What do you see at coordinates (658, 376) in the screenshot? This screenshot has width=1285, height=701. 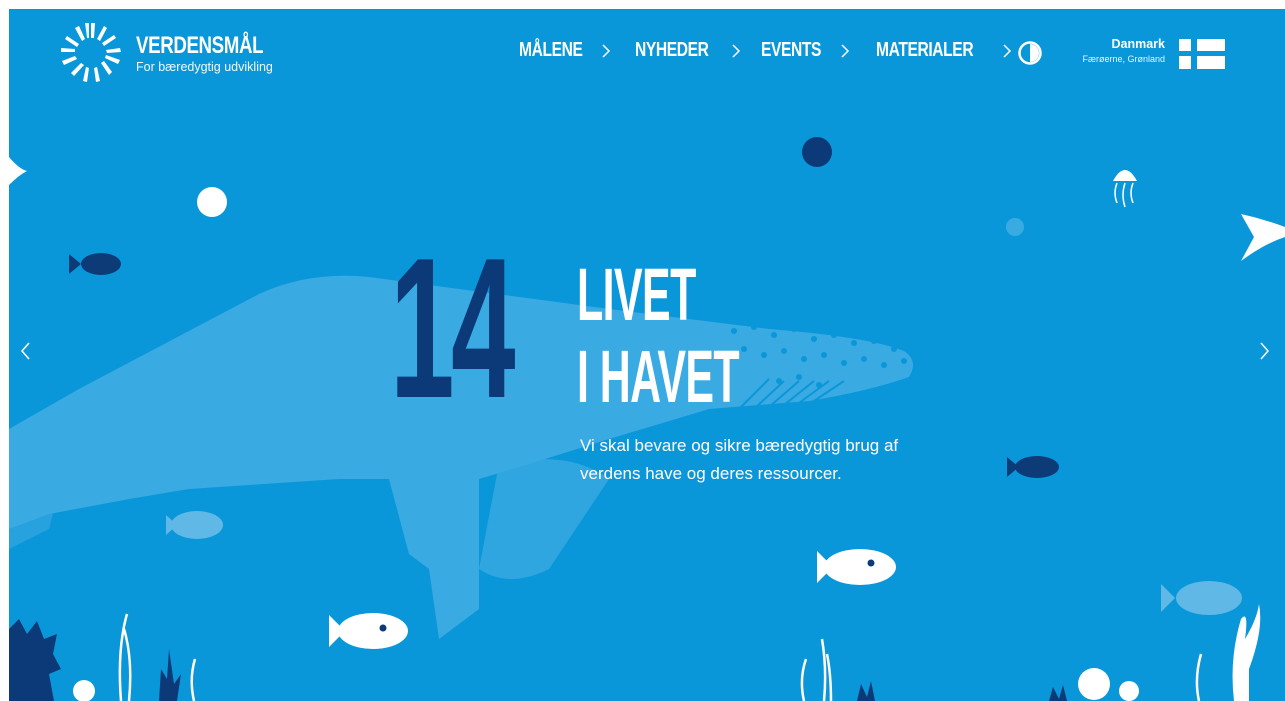 I see `goal-title-line: I HAVET` at bounding box center [658, 376].